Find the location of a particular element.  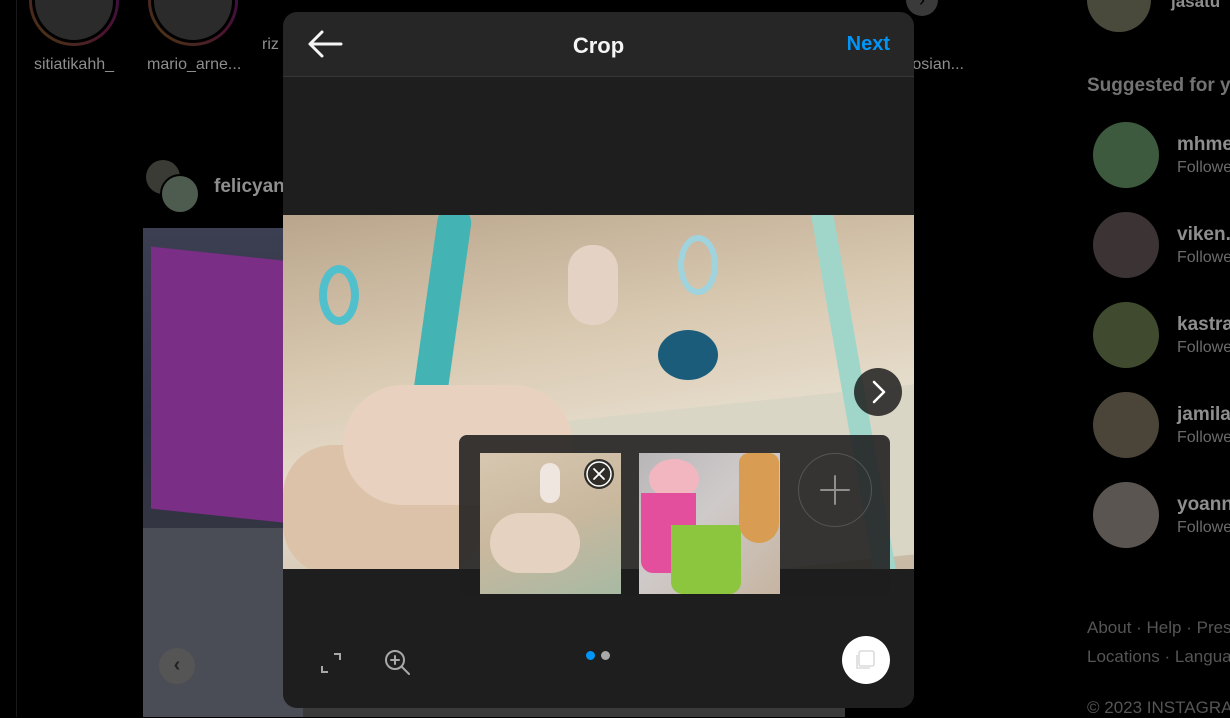

footer-links: About · Help · Pres Locations · Langua is located at coordinates (1158, 642).